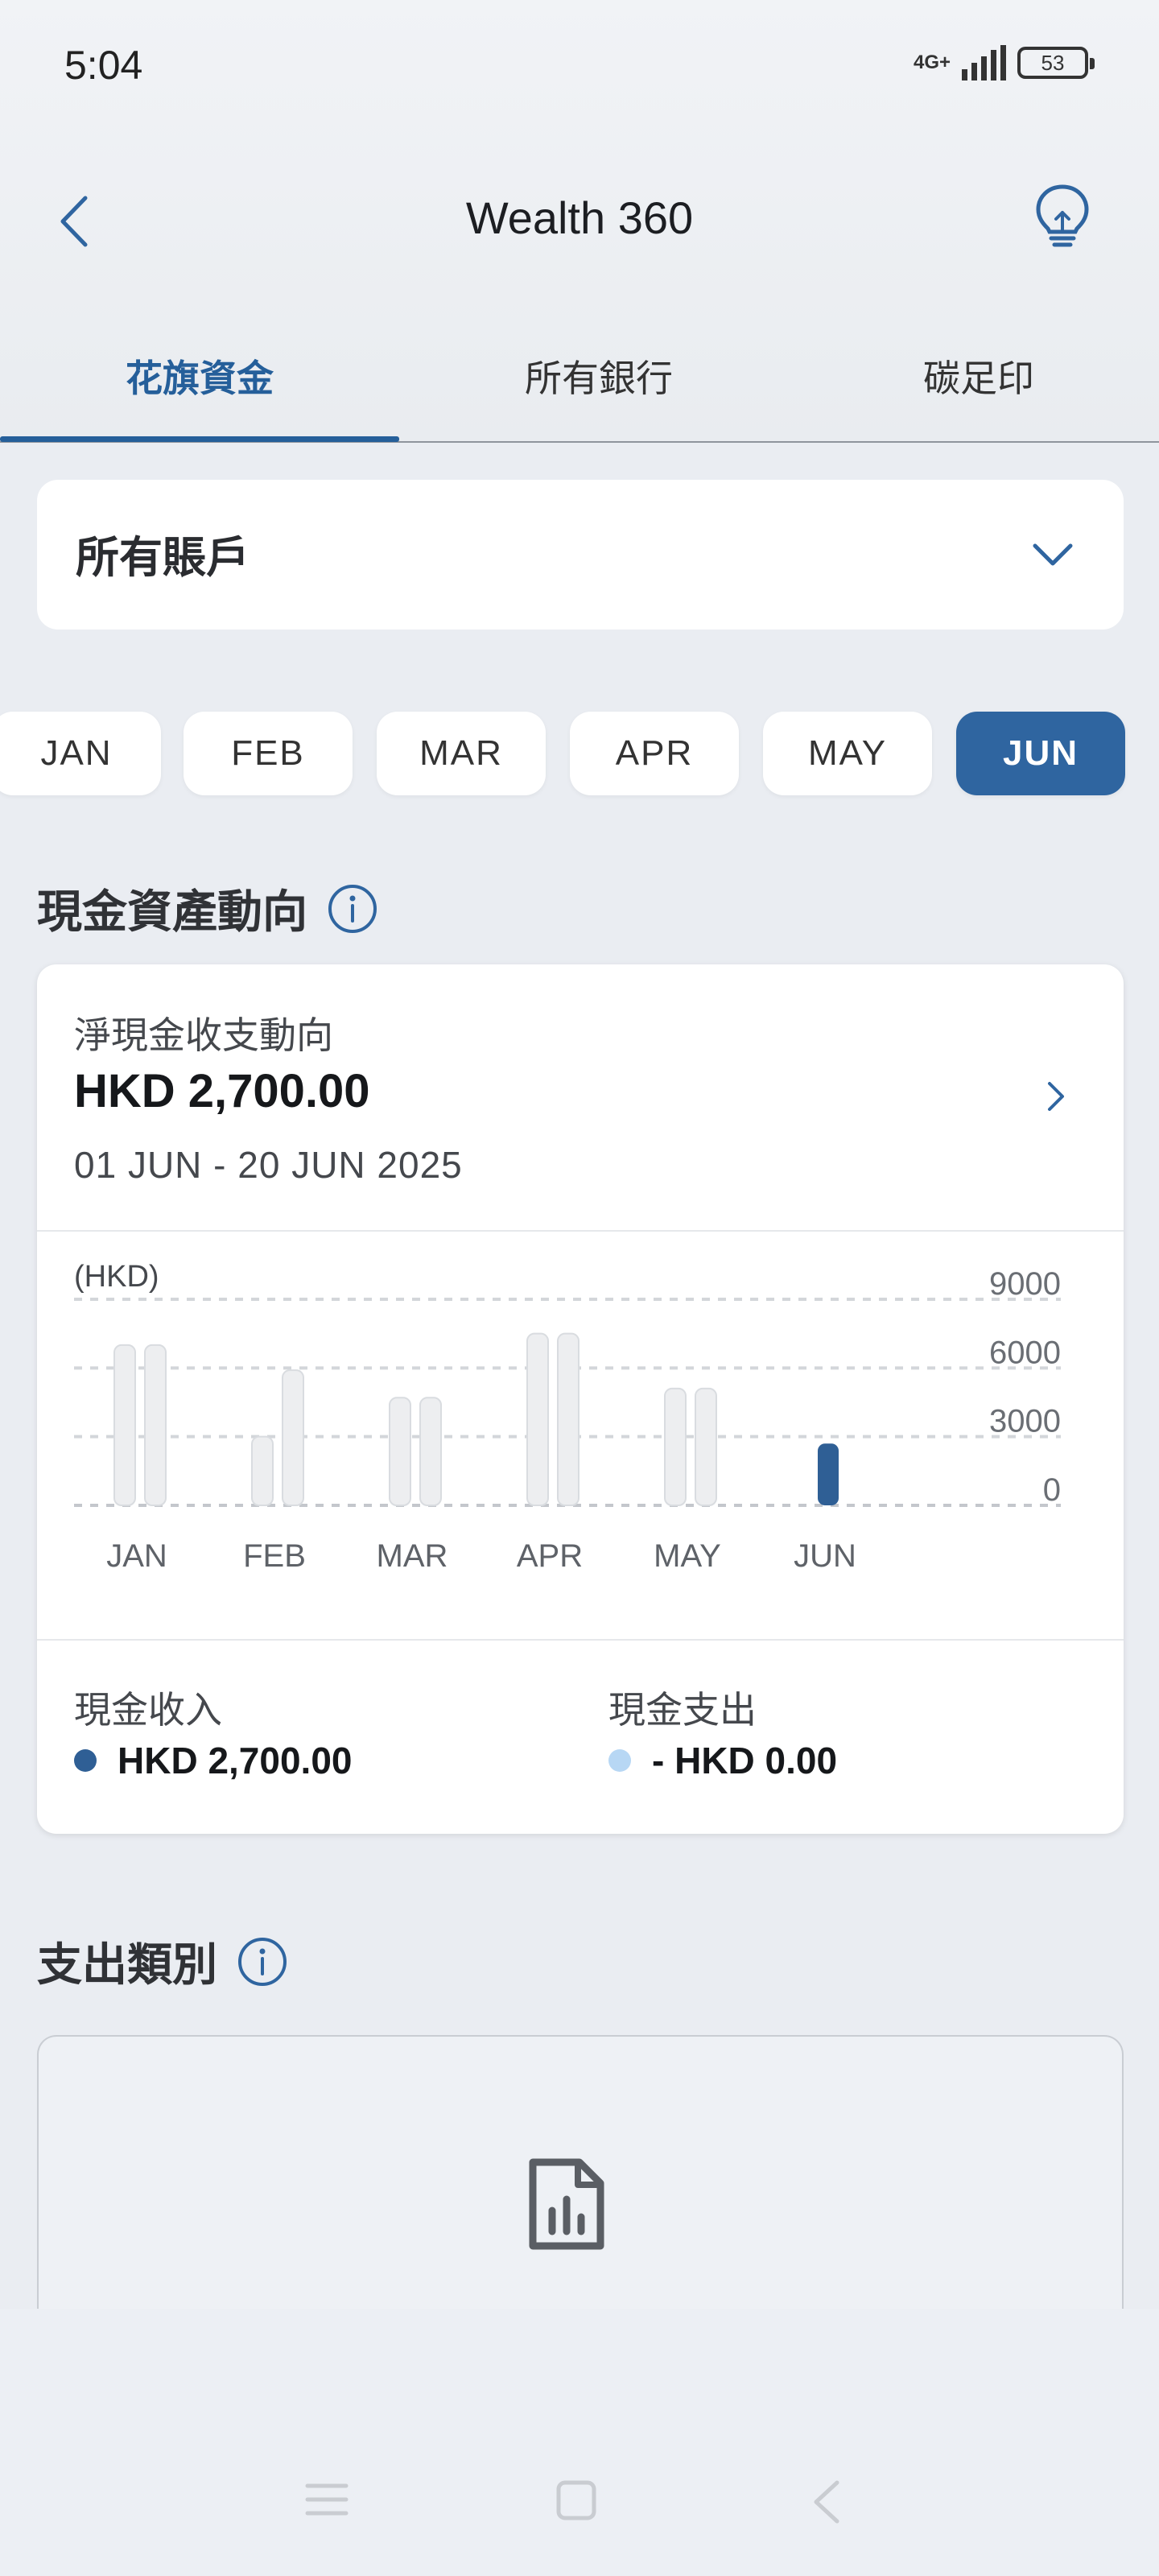 Image resolution: width=1159 pixels, height=2576 pixels. What do you see at coordinates (80, 753) in the screenshot?
I see `month-jan: JAN` at bounding box center [80, 753].